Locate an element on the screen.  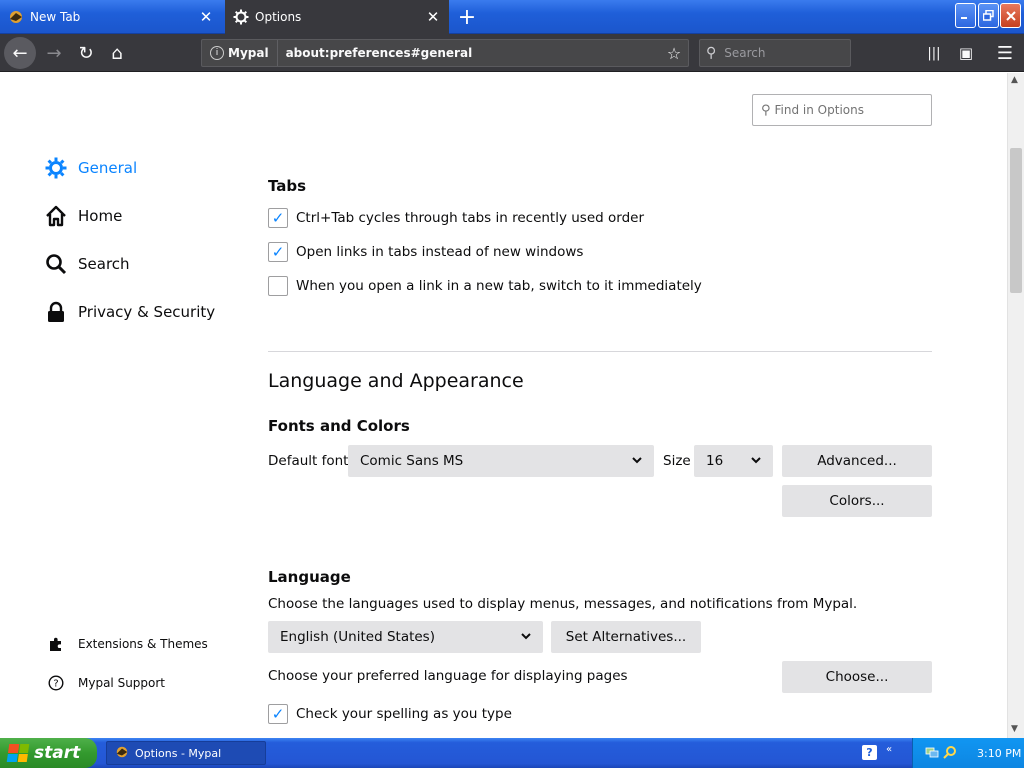
library-button: ||| is located at coordinates (934, 53).